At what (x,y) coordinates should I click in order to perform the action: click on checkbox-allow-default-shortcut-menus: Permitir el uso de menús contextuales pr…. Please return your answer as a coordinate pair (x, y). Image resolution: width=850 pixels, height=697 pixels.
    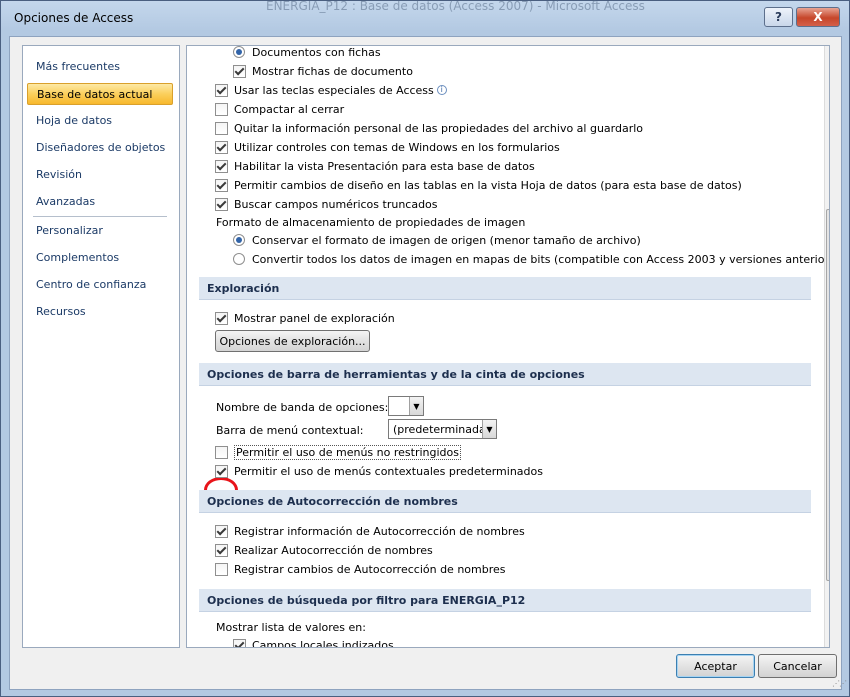
    Looking at the image, I should click on (379, 471).